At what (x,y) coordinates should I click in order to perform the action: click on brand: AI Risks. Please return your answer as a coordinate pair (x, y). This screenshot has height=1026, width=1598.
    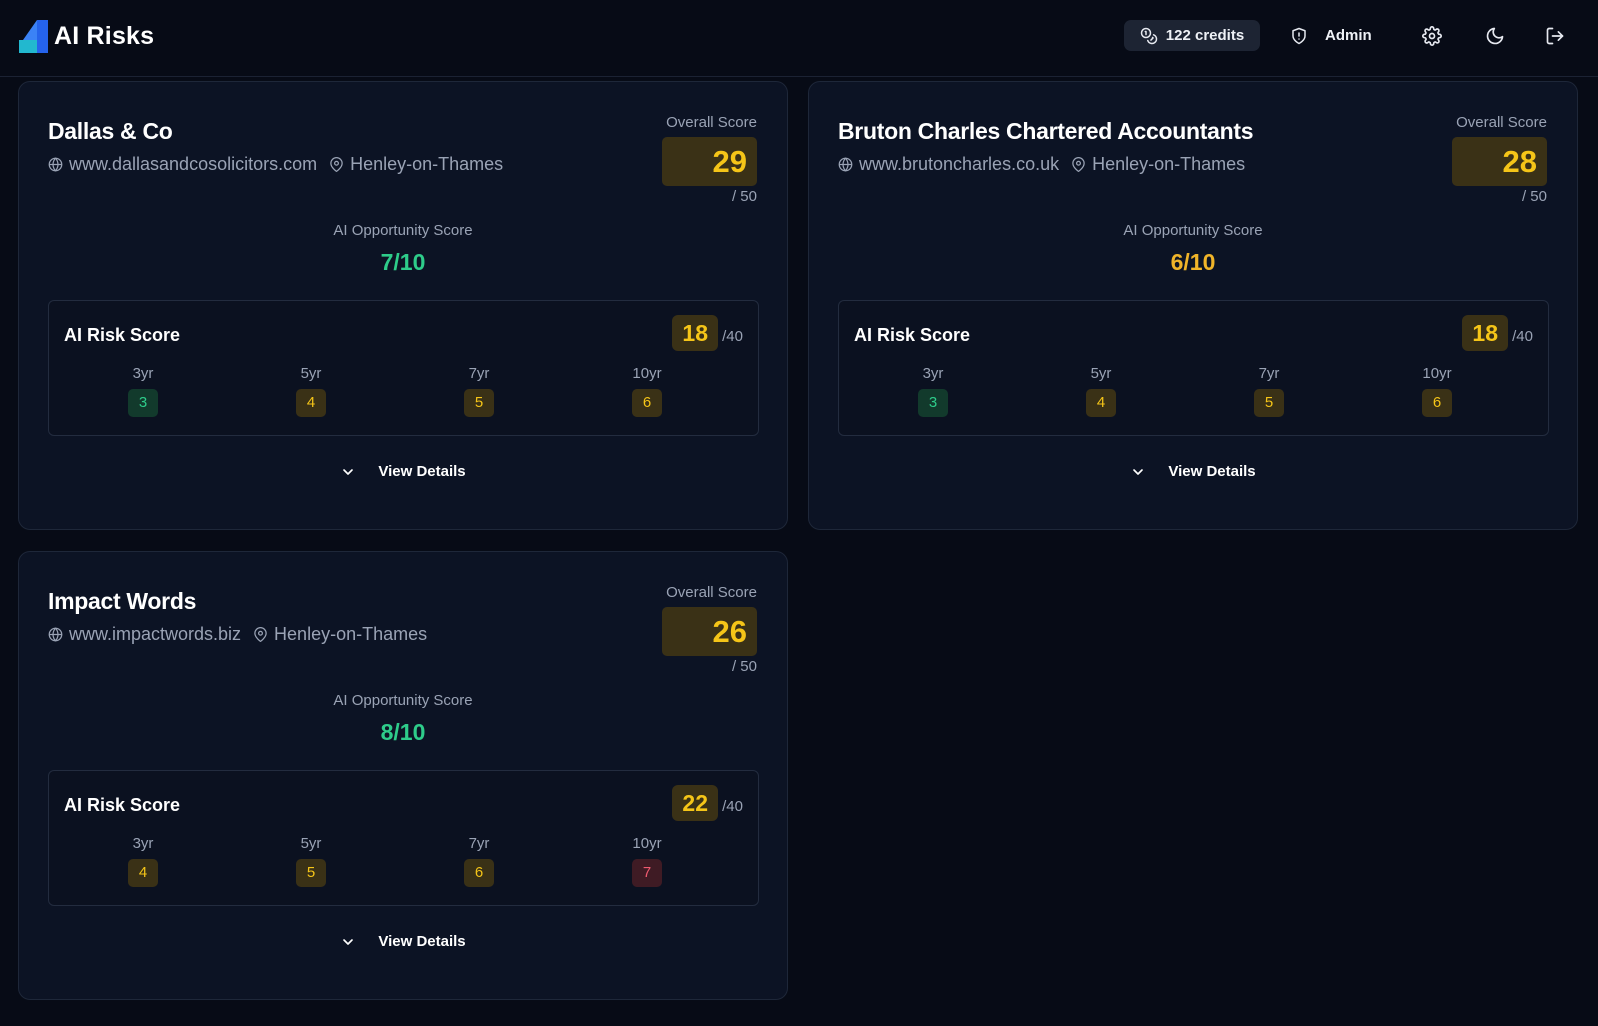
    Looking at the image, I should click on (86, 36).